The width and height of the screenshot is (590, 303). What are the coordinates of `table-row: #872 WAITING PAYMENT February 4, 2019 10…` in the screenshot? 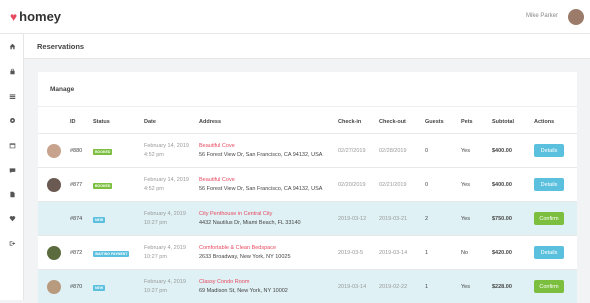 It's located at (307, 252).